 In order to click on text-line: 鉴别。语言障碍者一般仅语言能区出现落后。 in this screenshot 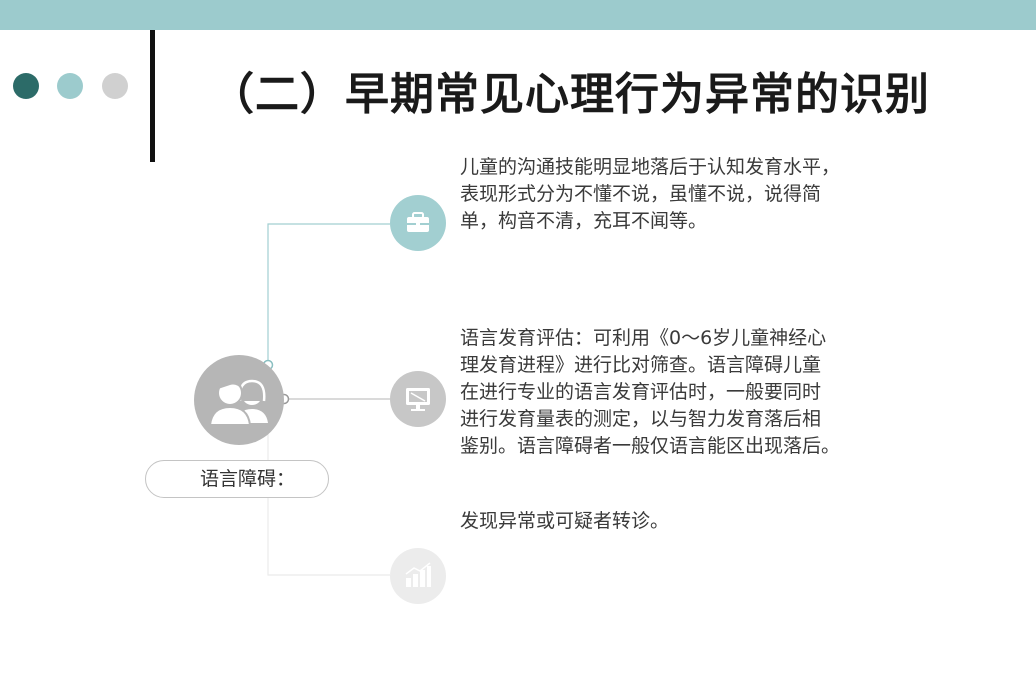, I will do `click(650, 446)`.